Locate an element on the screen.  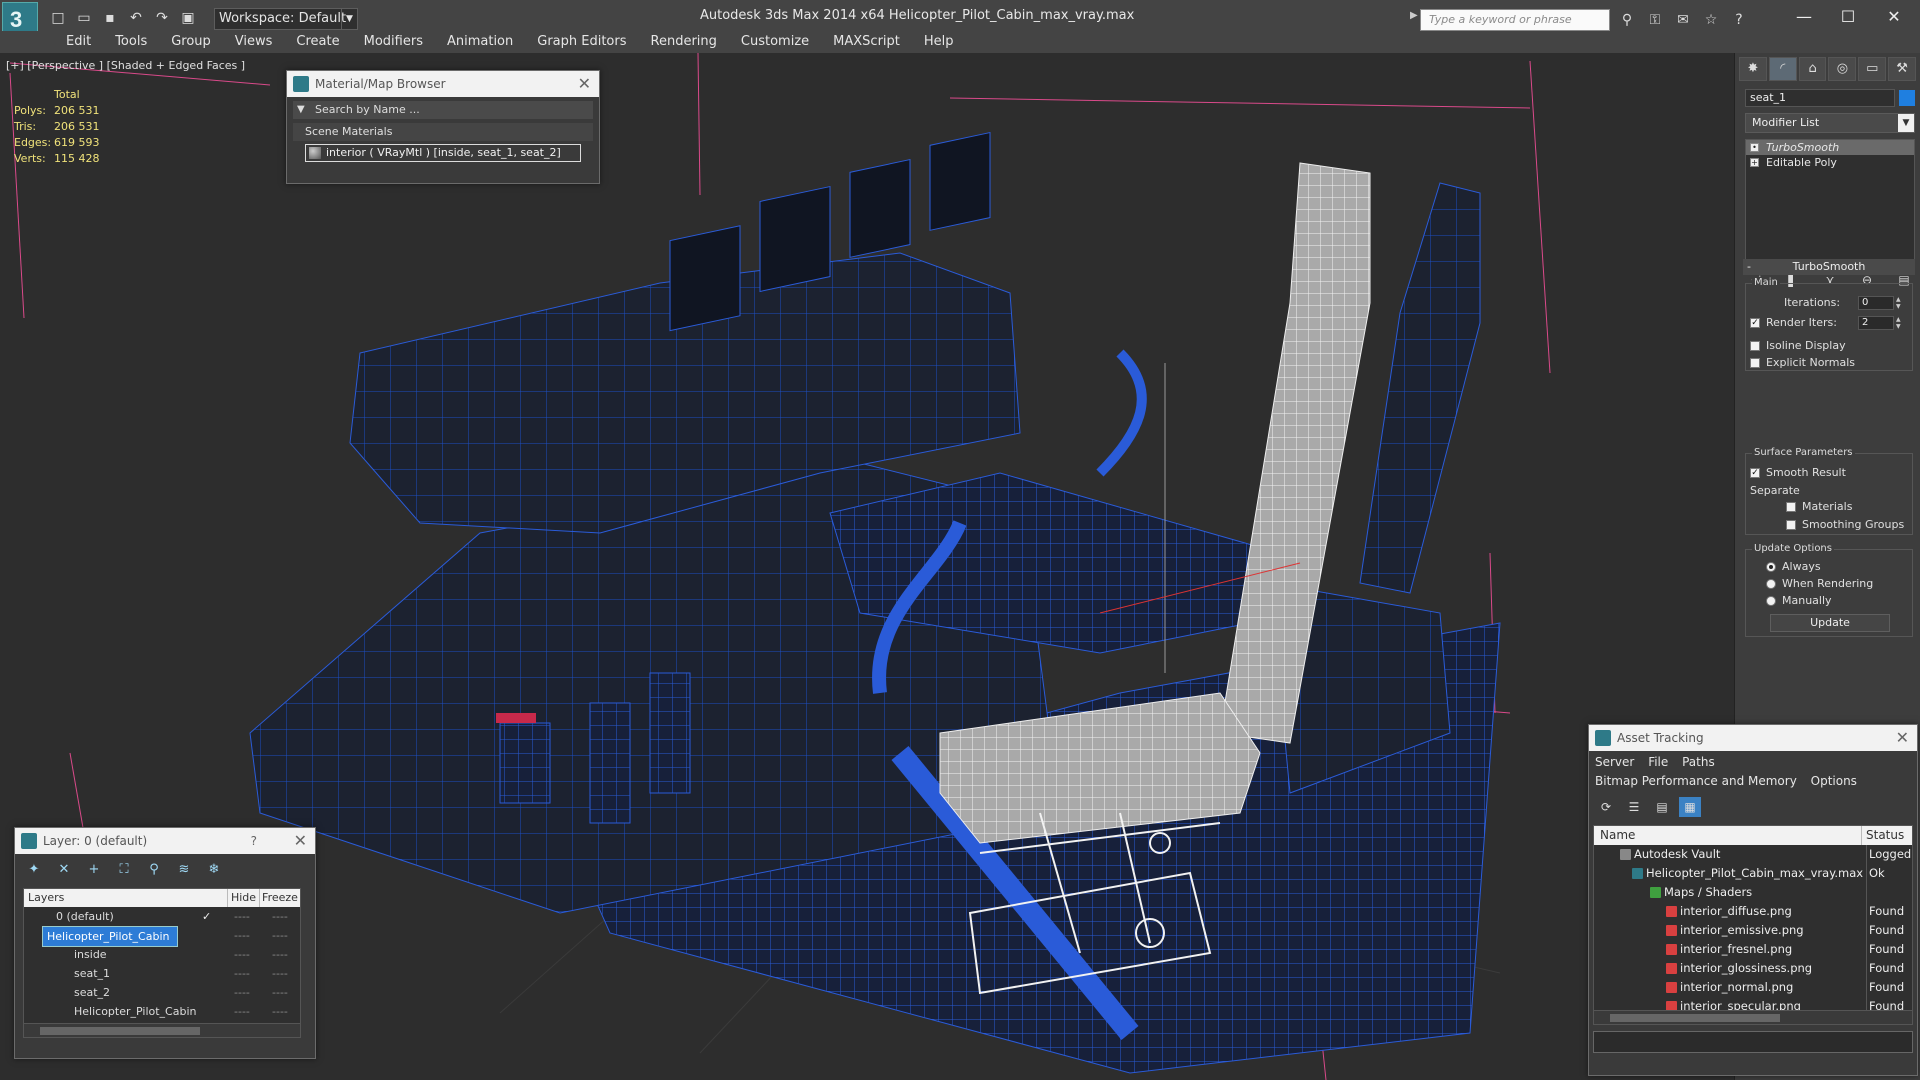
menu-customize: Customize is located at coordinates (775, 42).